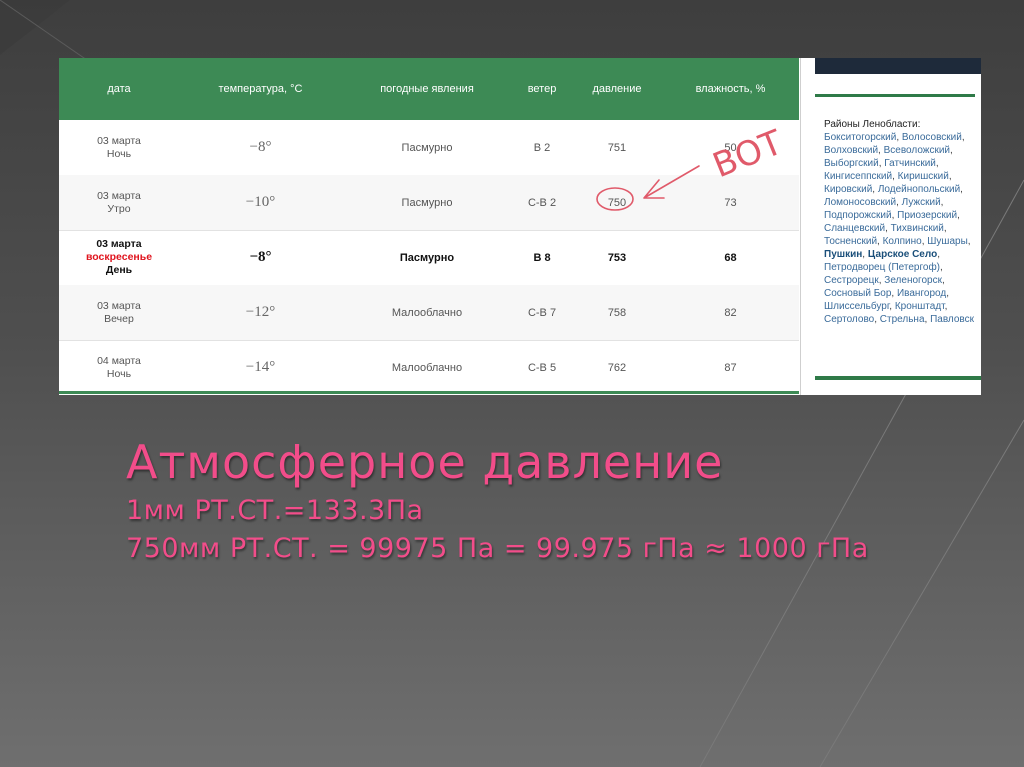  Describe the element at coordinates (617, 202) in the screenshot. I see `pressure-cell: 750` at that location.